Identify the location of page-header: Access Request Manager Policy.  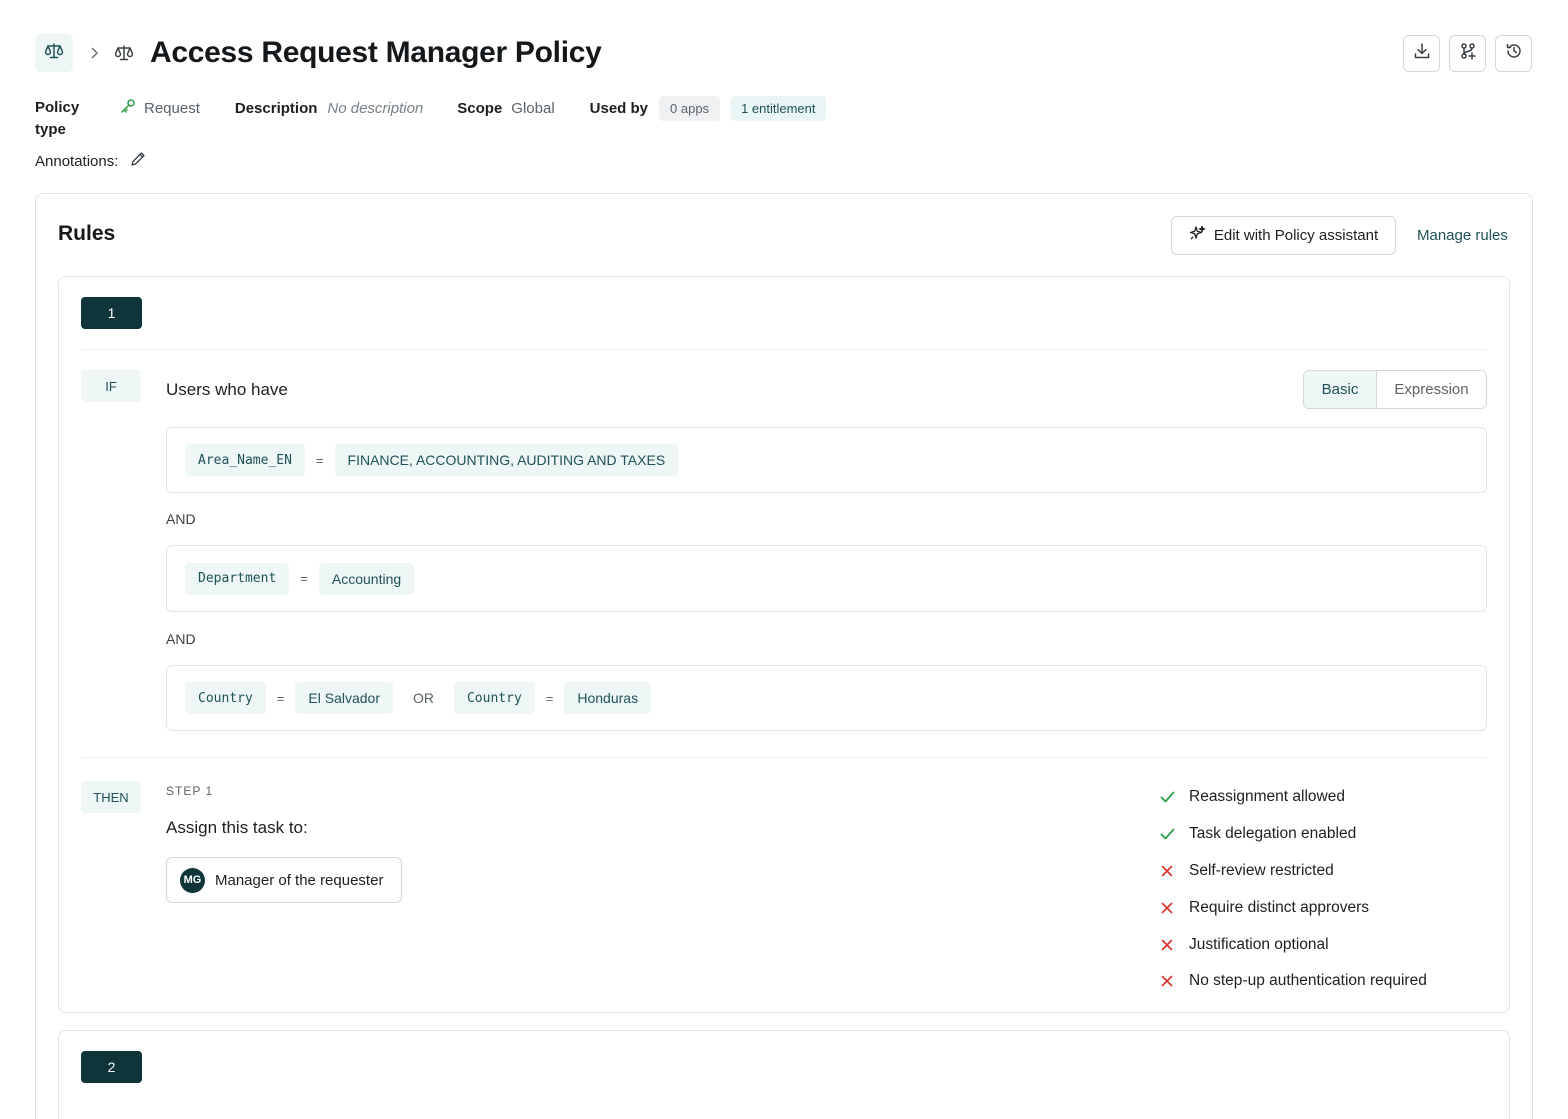
(783, 53).